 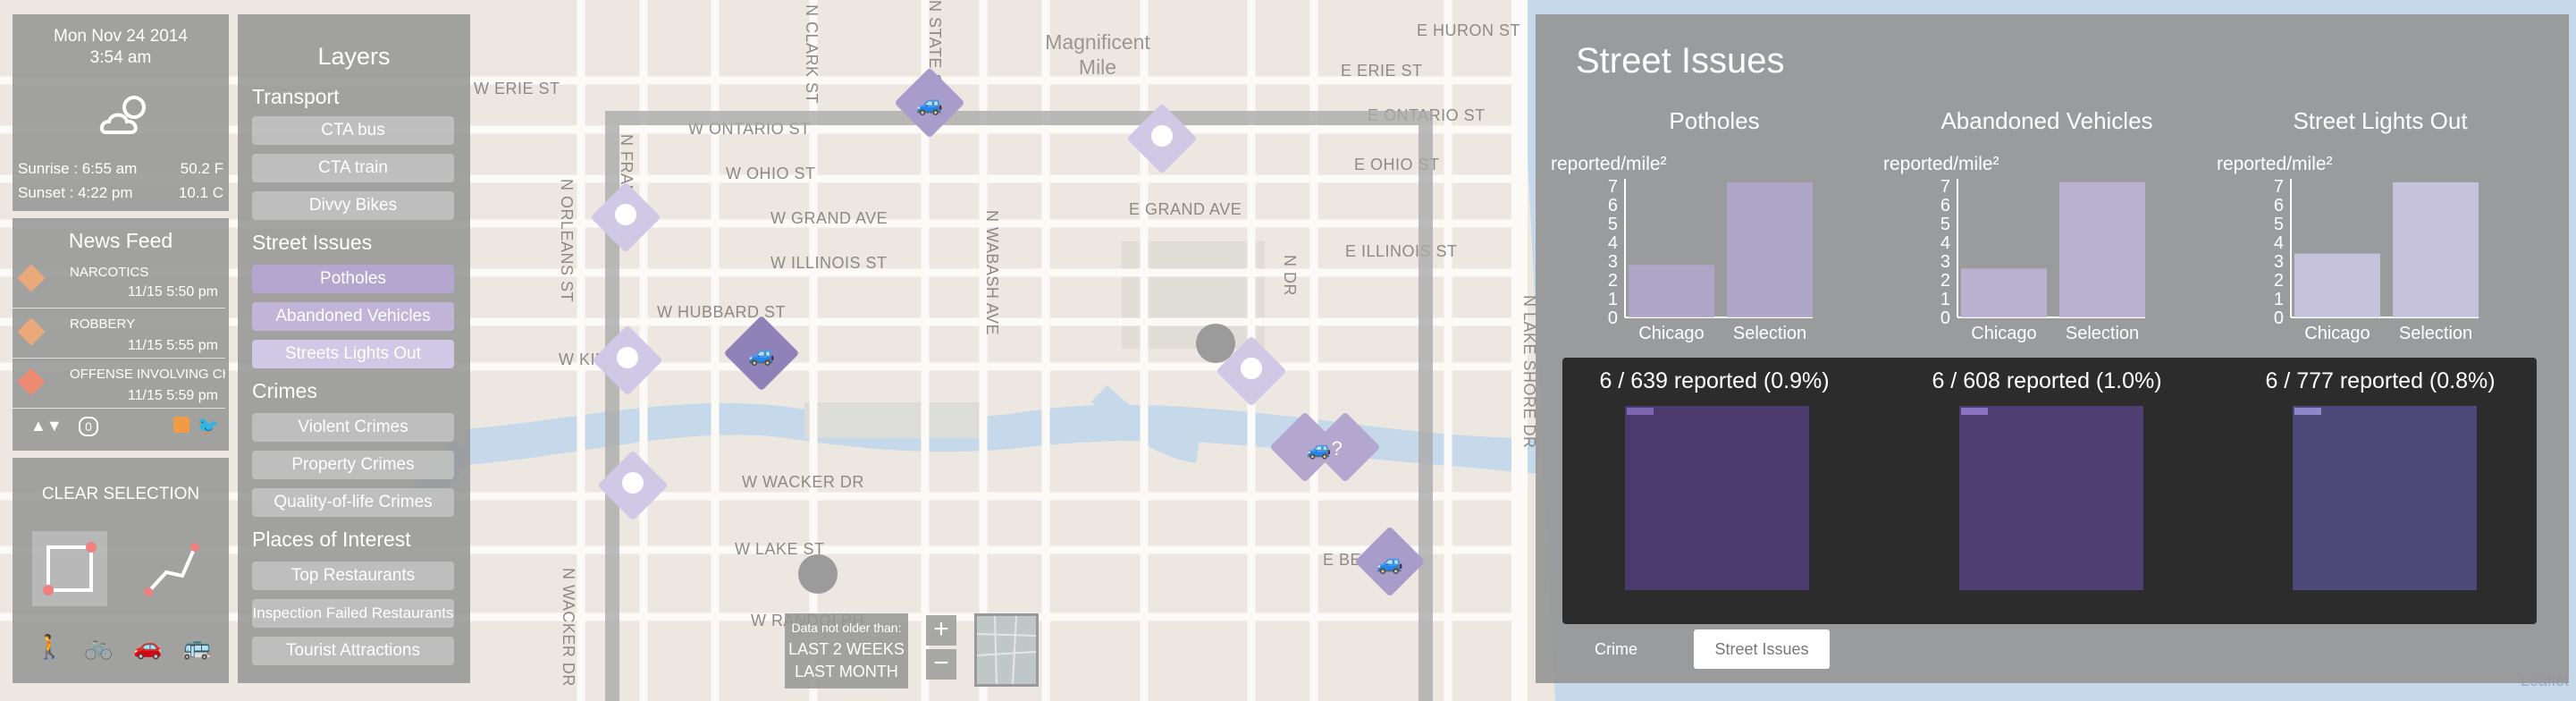 I want to click on tab-crime: Crime, so click(x=1616, y=649).